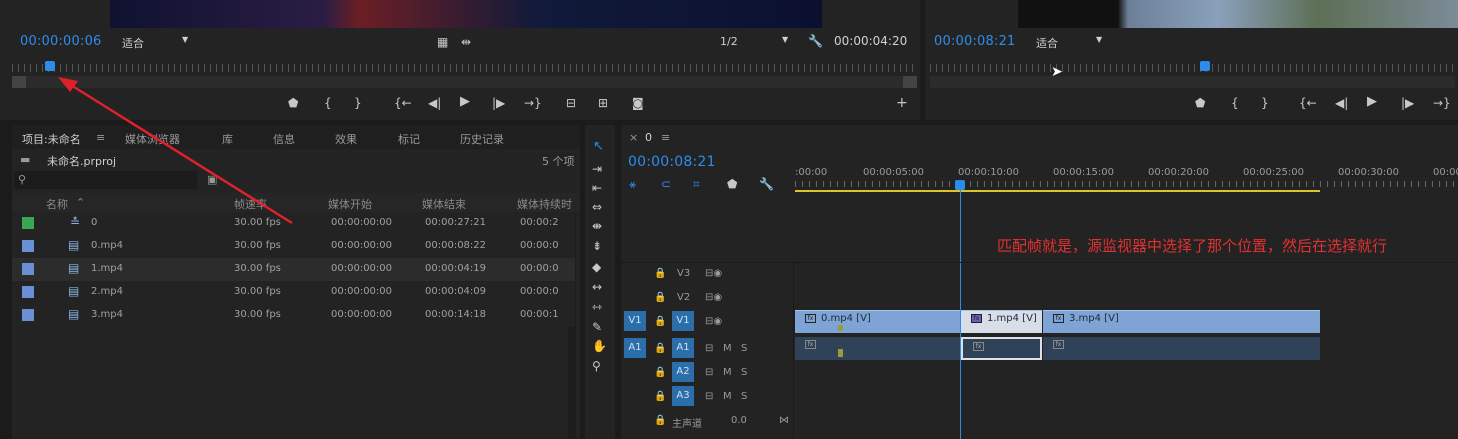 The width and height of the screenshot is (1458, 439). I want to click on clip-1-video: fx 1.mp4 [V], so click(1001, 321).